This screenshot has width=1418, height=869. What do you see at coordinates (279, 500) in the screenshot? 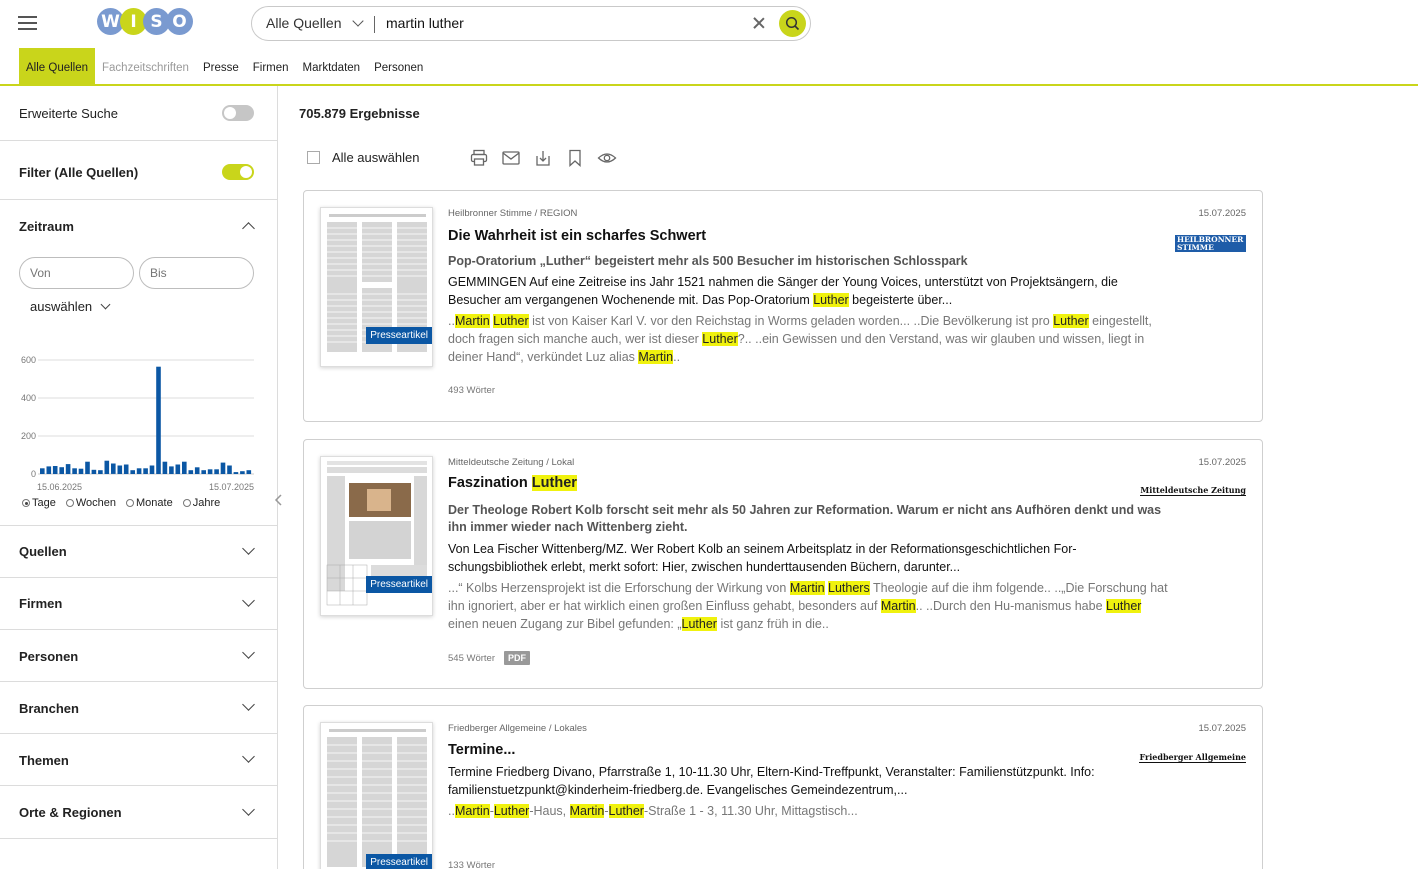
I see `collapse-sidebar-icon` at bounding box center [279, 500].